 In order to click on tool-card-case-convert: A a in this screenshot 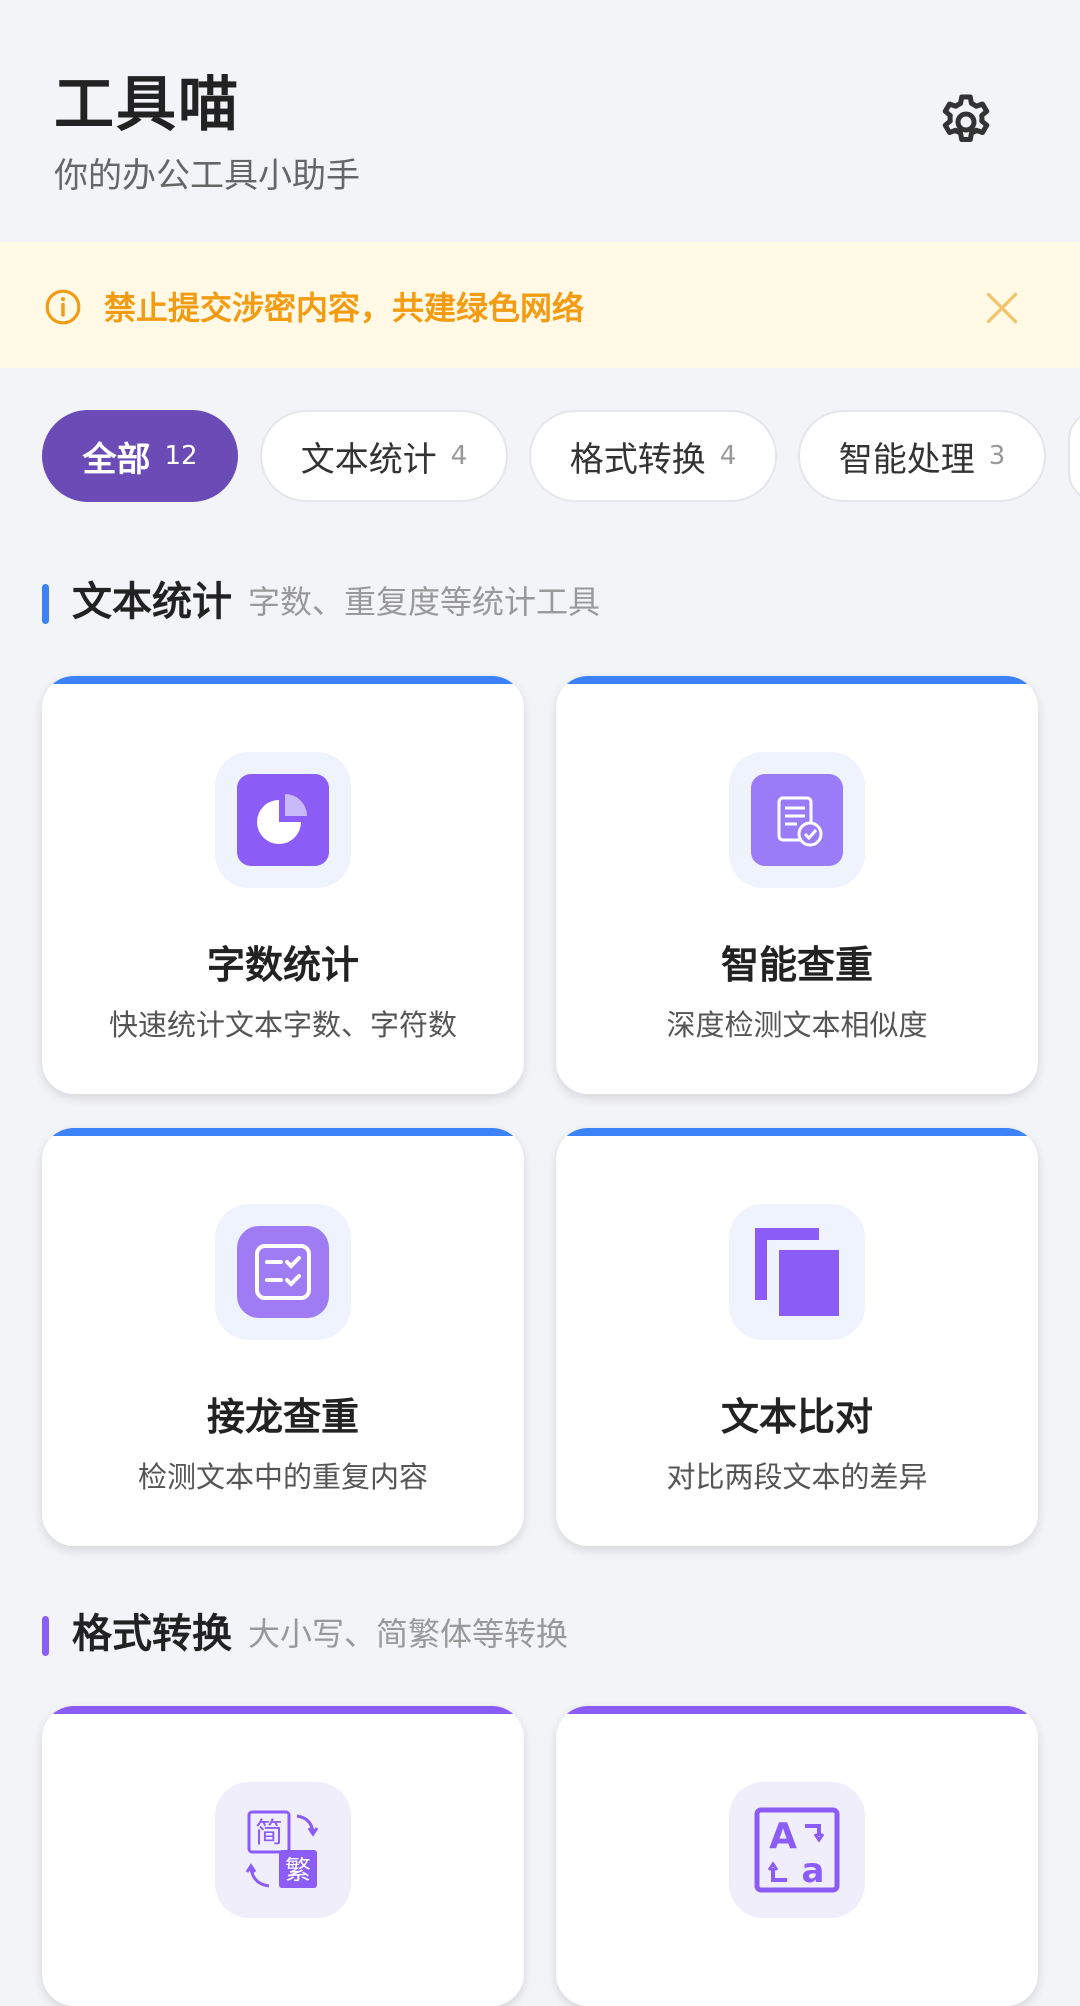, I will do `click(797, 1856)`.